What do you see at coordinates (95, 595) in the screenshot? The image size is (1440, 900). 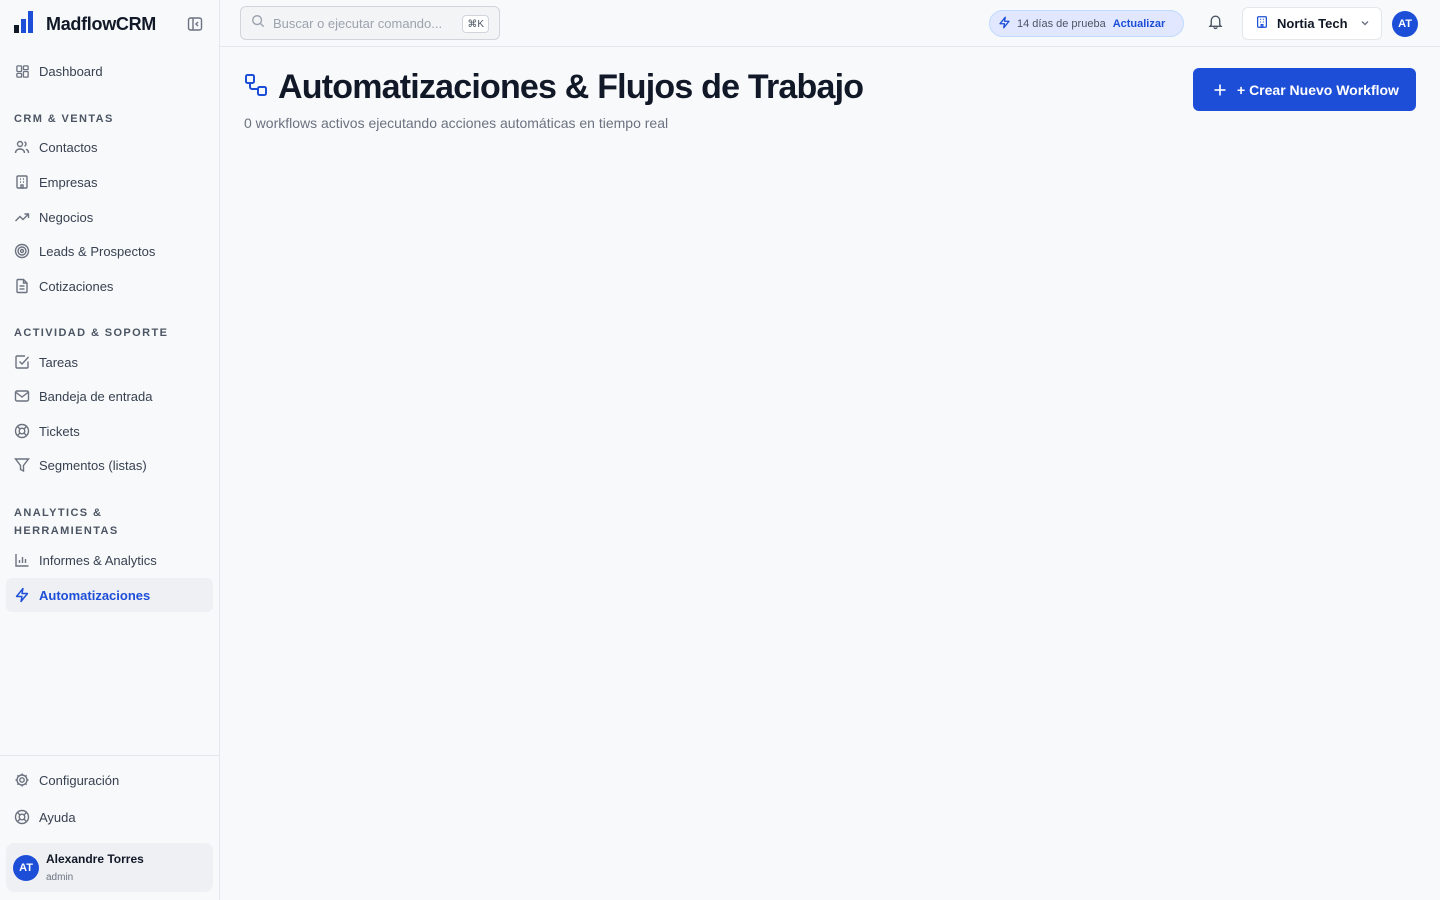 I see `sidebar-item-label: Automatizaciones` at bounding box center [95, 595].